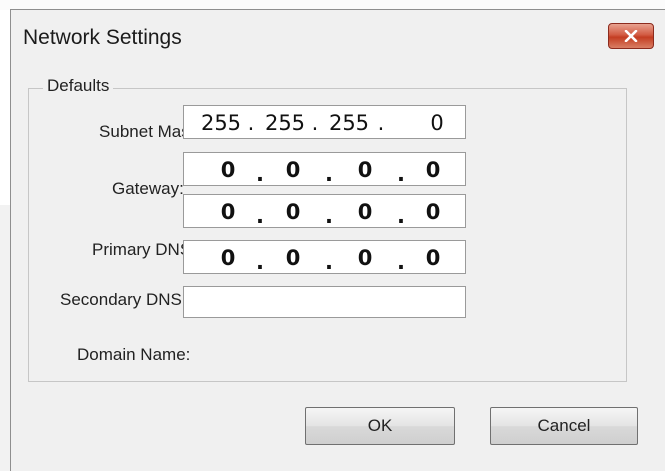 The height and width of the screenshot is (471, 665). I want to click on subnet-octet-3: 255, so click(349, 123).